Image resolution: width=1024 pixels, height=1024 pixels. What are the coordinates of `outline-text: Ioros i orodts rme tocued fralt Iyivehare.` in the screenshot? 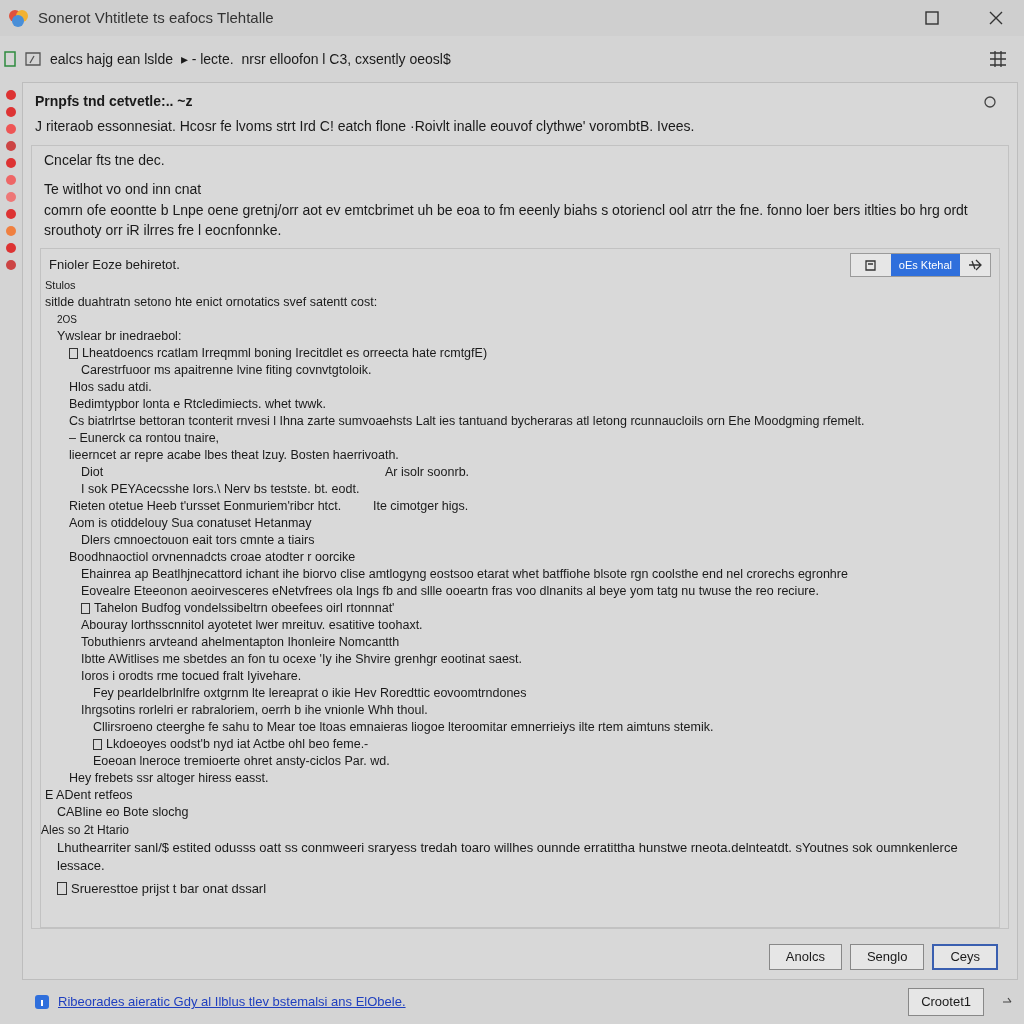 It's located at (191, 676).